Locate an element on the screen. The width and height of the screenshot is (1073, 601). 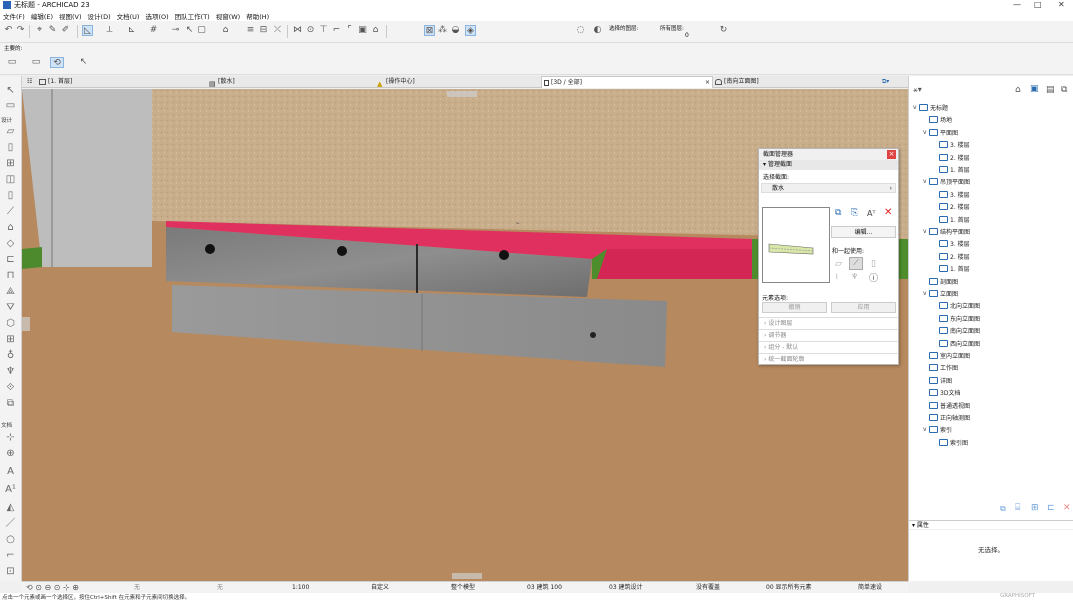
navigator-item: v 索引 is located at coordinates (937, 429).